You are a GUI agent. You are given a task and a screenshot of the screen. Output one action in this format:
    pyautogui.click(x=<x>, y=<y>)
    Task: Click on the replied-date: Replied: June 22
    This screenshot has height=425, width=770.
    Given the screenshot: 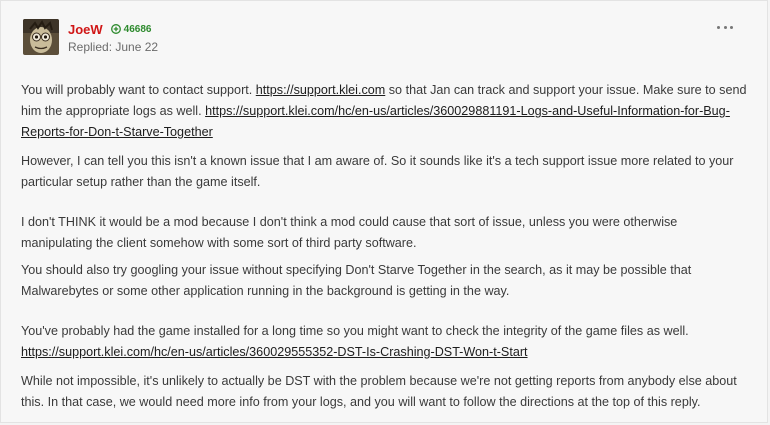 What is the action you would take?
    pyautogui.click(x=113, y=47)
    